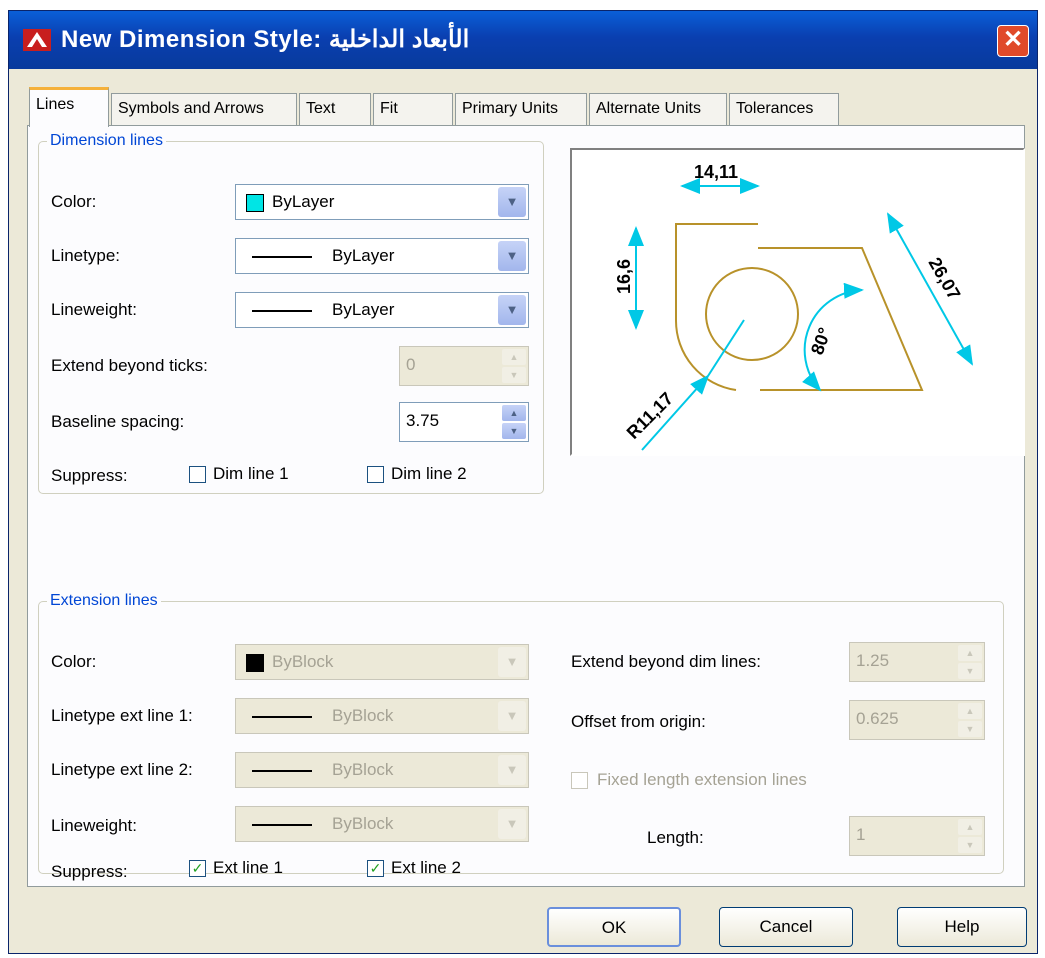  What do you see at coordinates (962, 927) in the screenshot?
I see `help-button: Help` at bounding box center [962, 927].